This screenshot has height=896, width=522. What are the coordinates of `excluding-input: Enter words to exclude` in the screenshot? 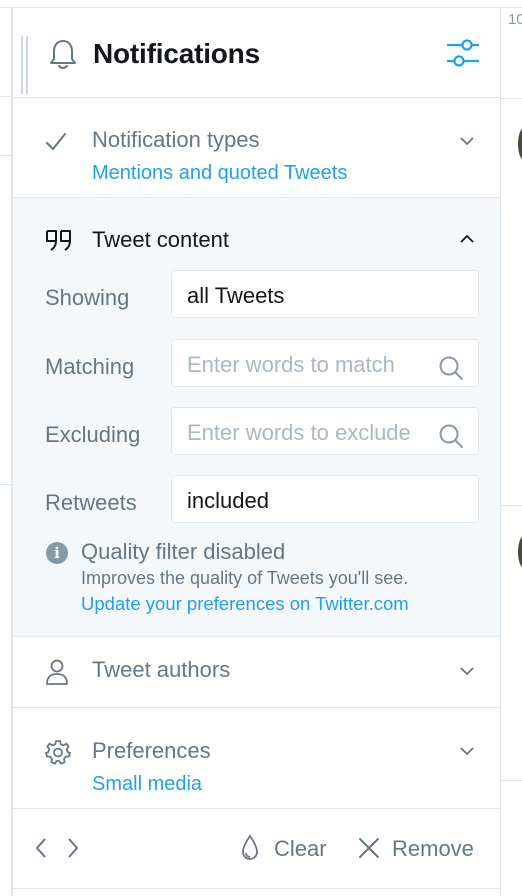 It's located at (325, 431).